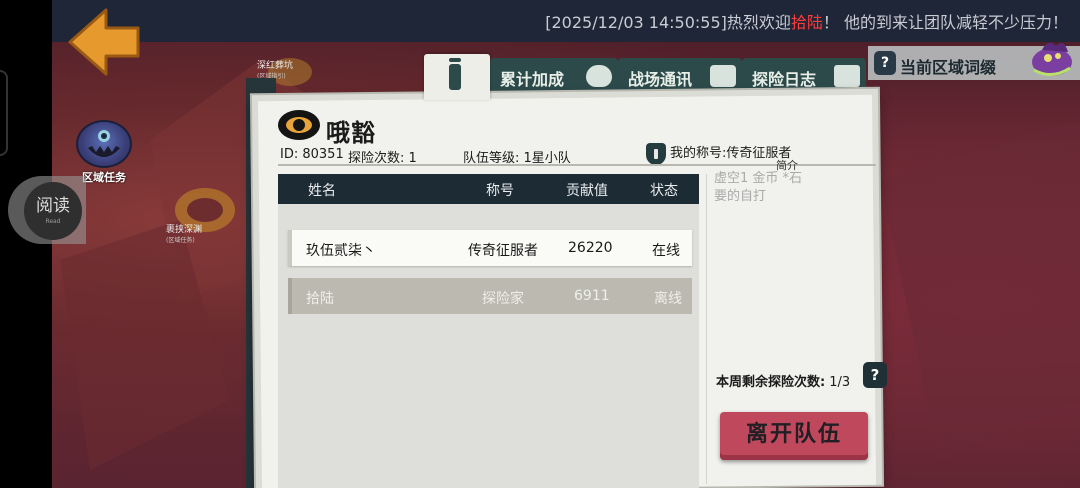  Describe the element at coordinates (666, 251) in the screenshot. I see `member-status: 在线` at that location.